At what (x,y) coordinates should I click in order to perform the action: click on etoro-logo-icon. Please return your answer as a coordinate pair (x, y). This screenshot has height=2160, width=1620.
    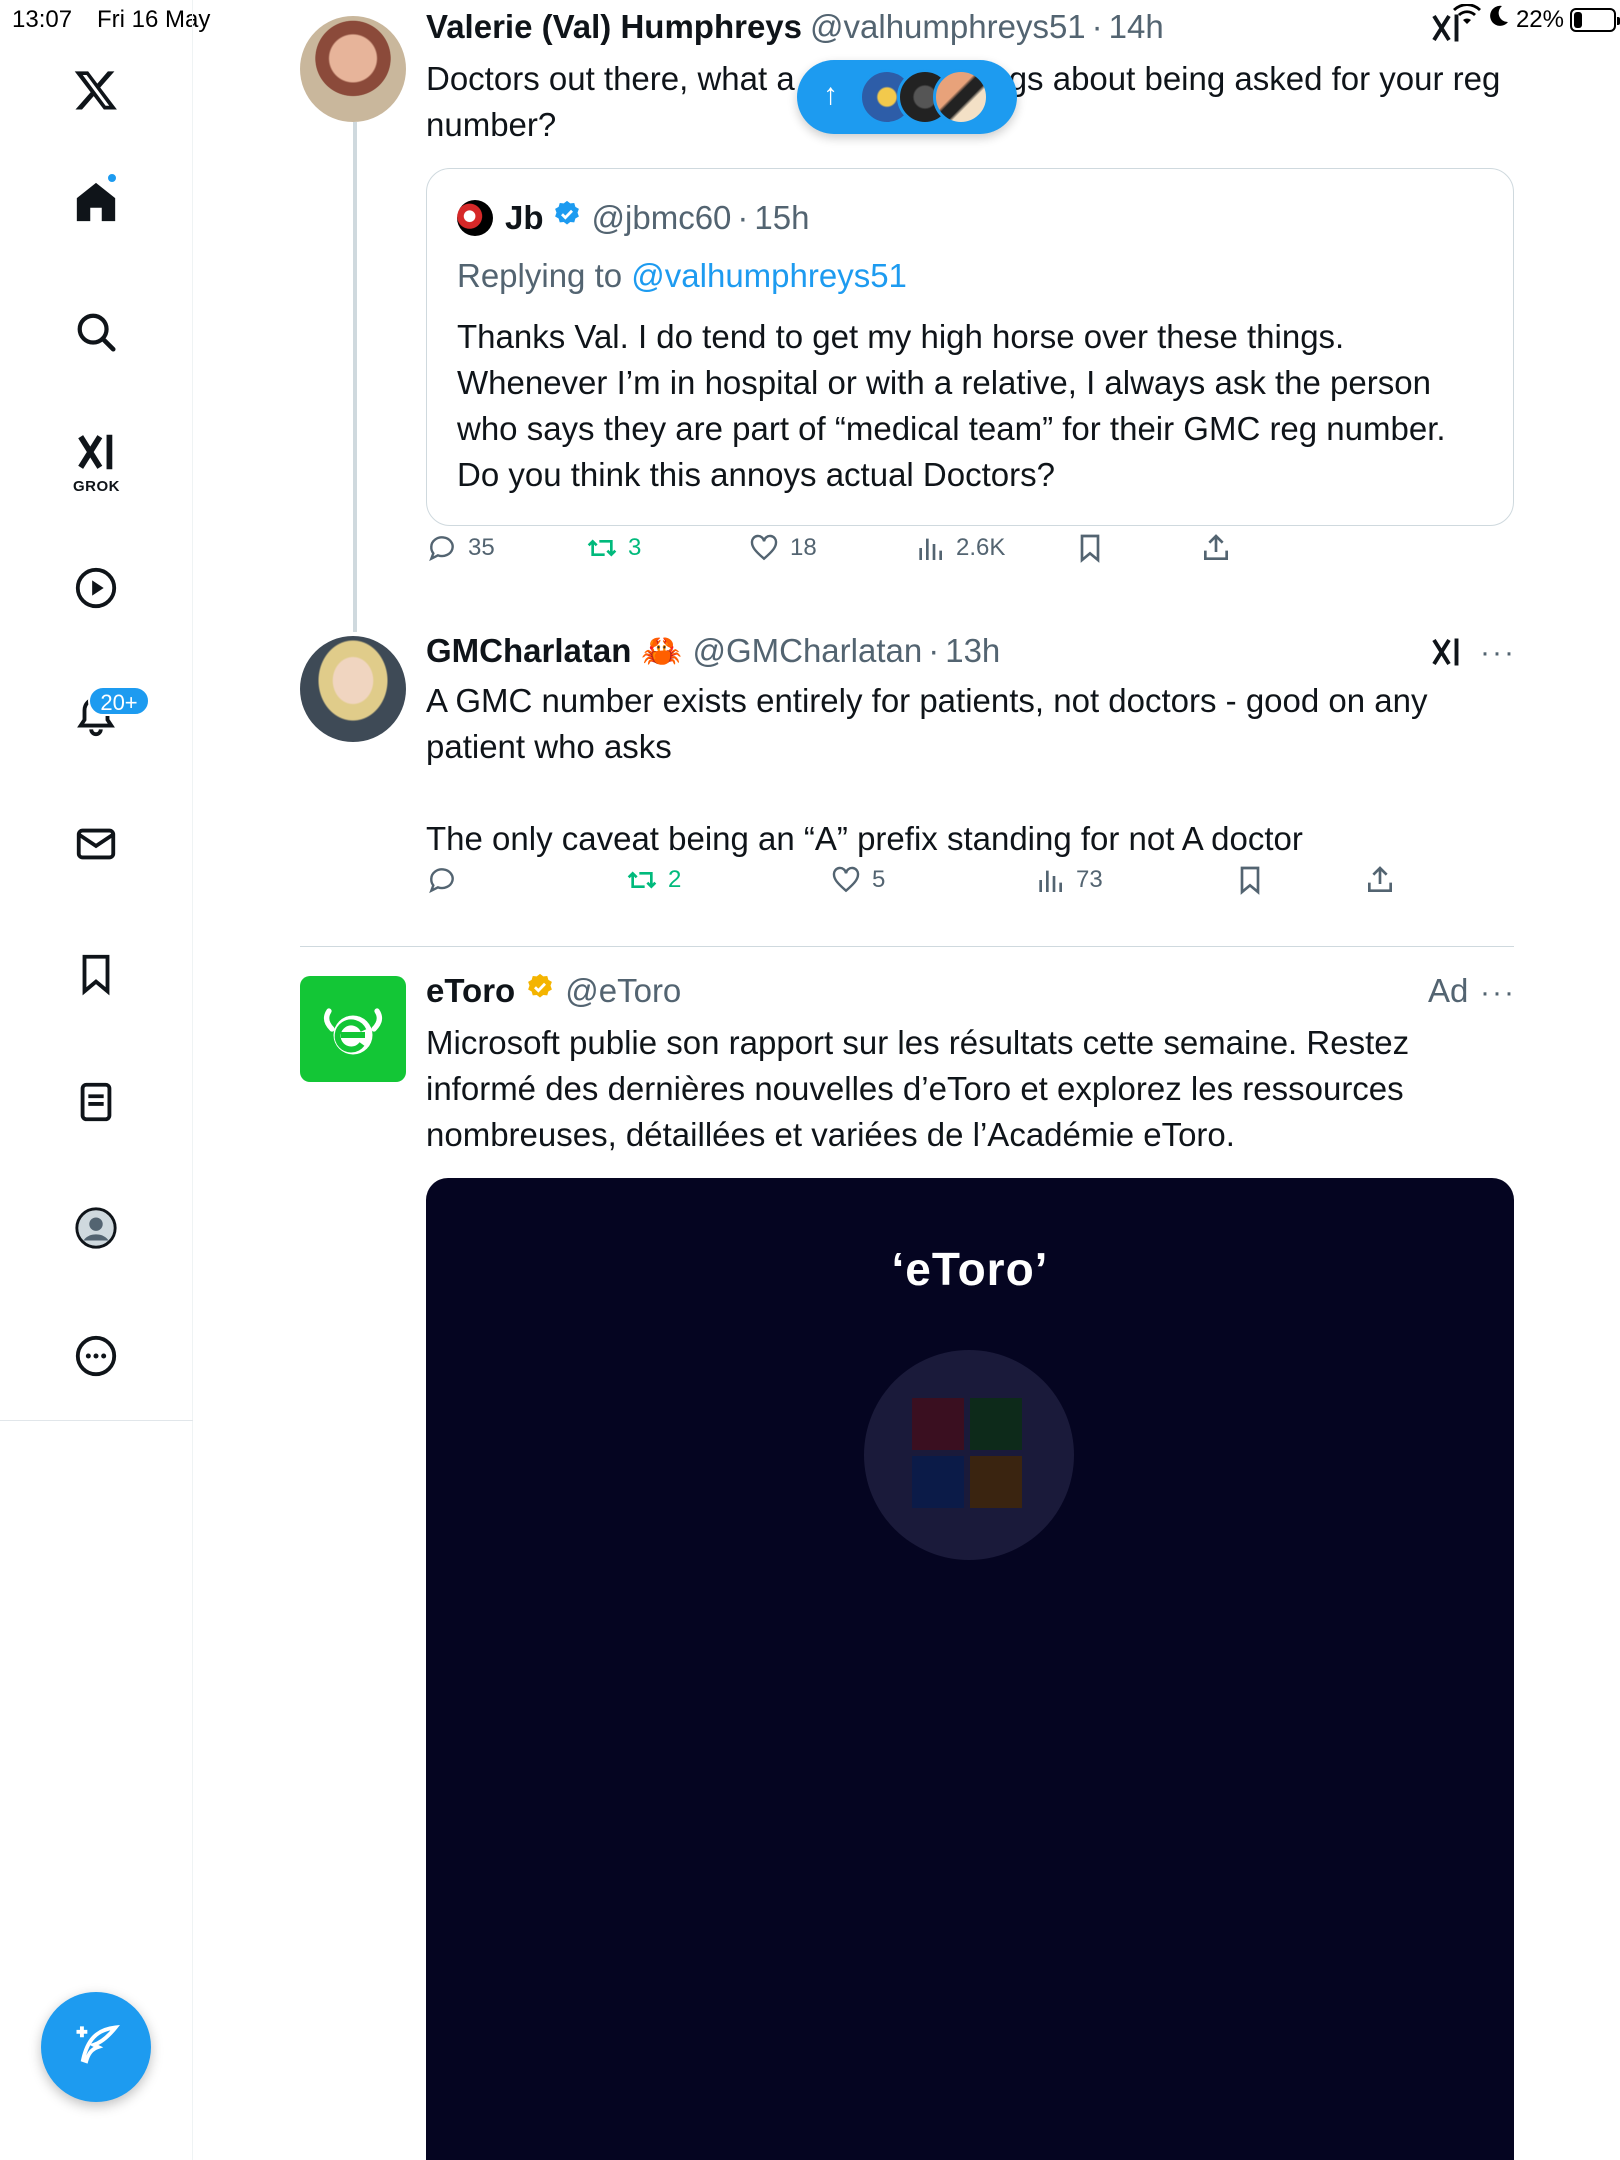
    Looking at the image, I should click on (353, 1031).